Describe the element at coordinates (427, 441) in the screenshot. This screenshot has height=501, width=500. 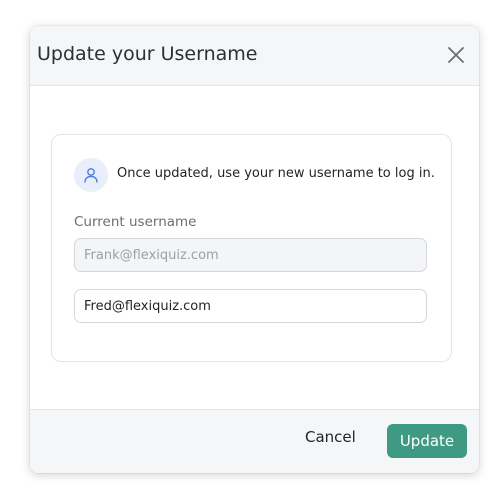
I see `update-button: Update` at that location.